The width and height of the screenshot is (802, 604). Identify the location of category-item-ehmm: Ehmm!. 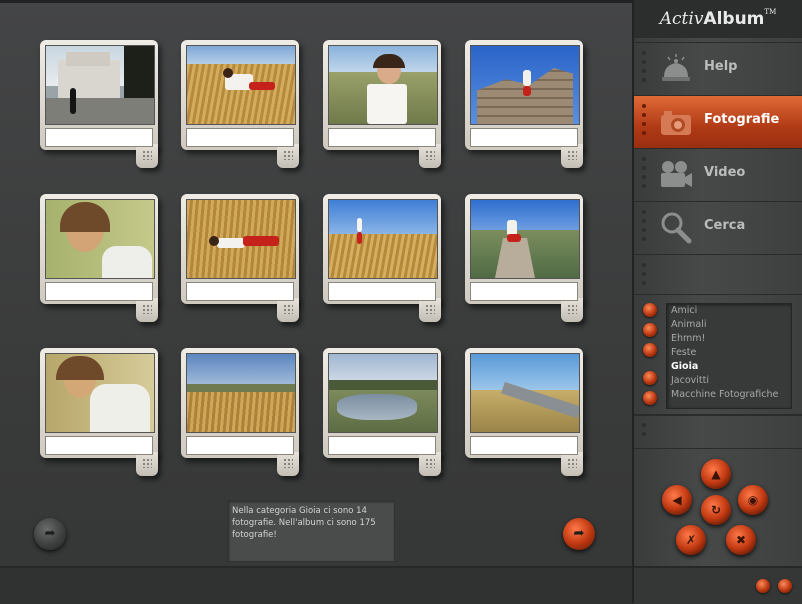
(729, 339).